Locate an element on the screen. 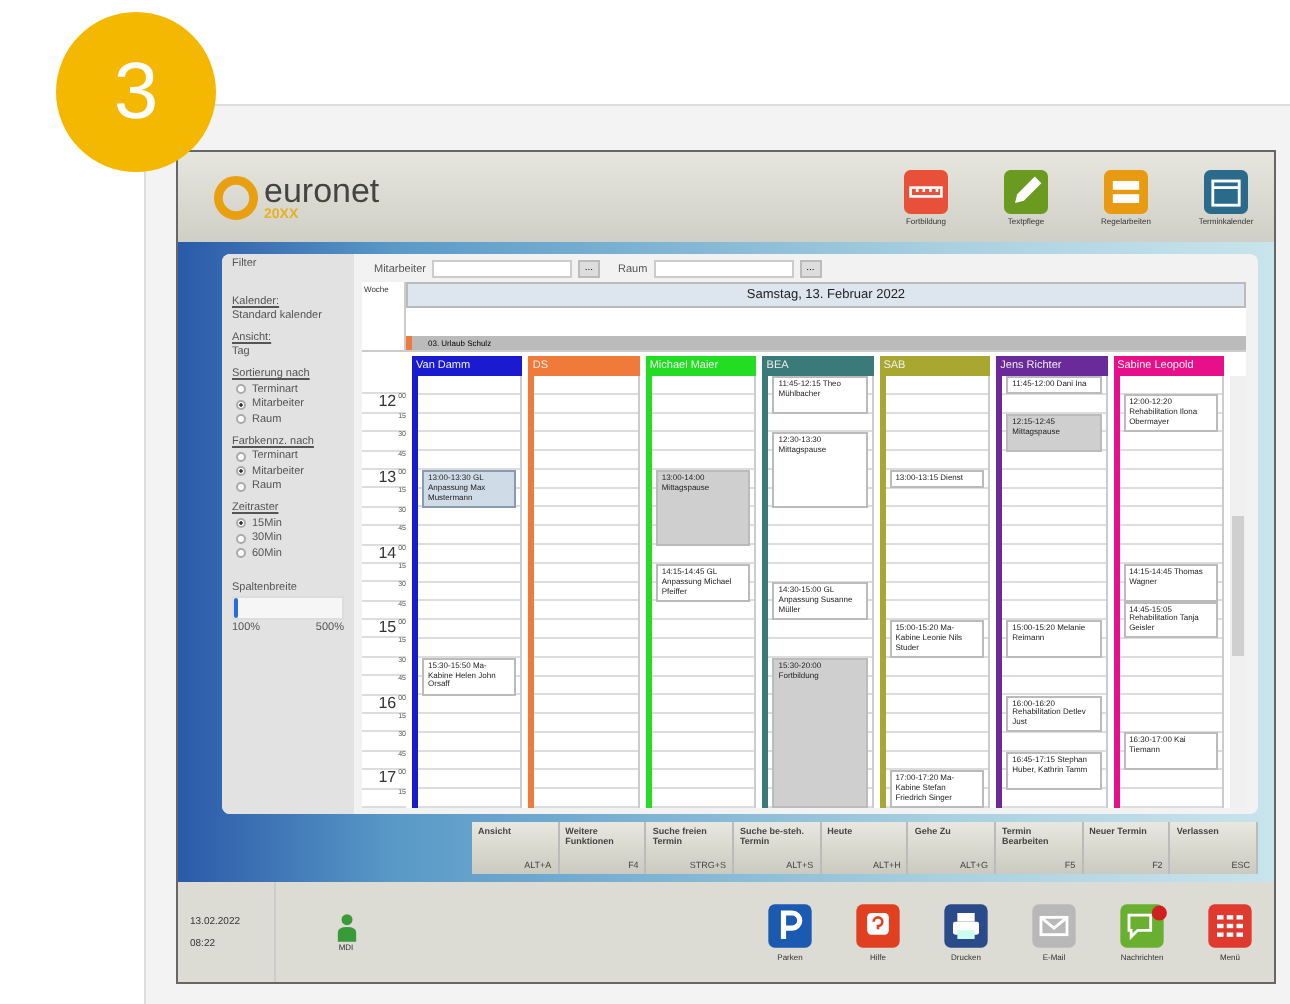  hour-label: 12 is located at coordinates (387, 402).